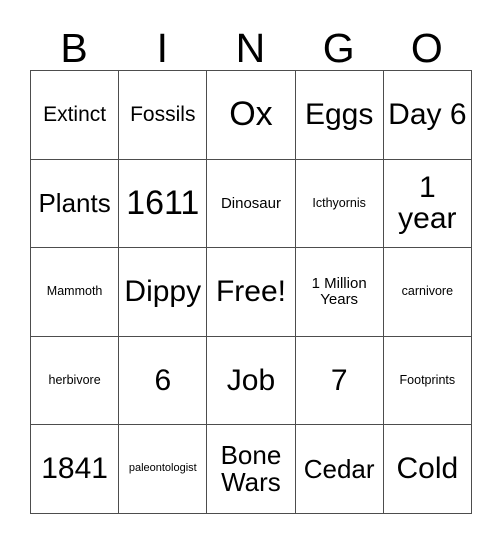  I want to click on bingo-cell-b1: Extinct, so click(74, 115).